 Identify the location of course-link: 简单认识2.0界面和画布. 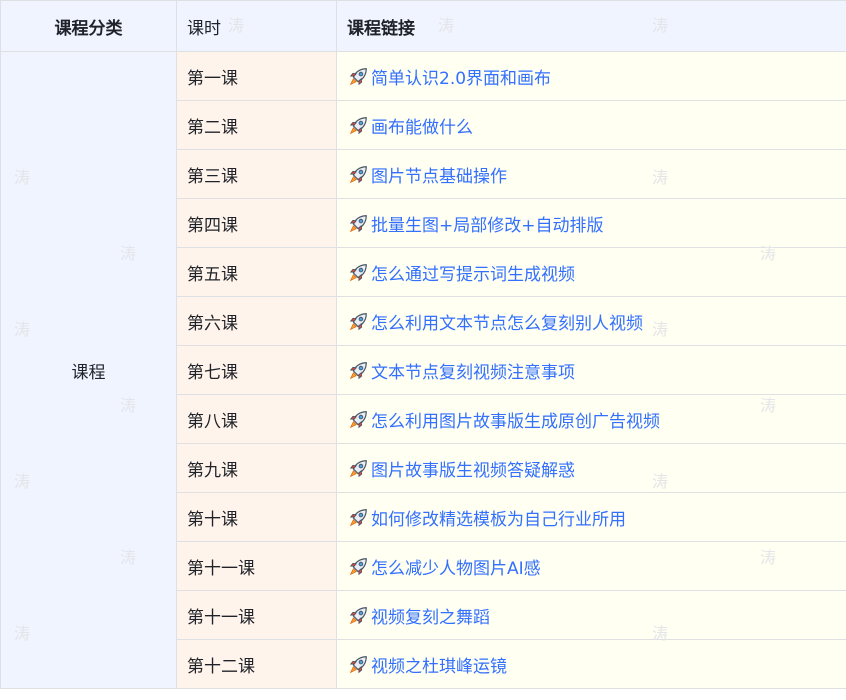
(461, 79).